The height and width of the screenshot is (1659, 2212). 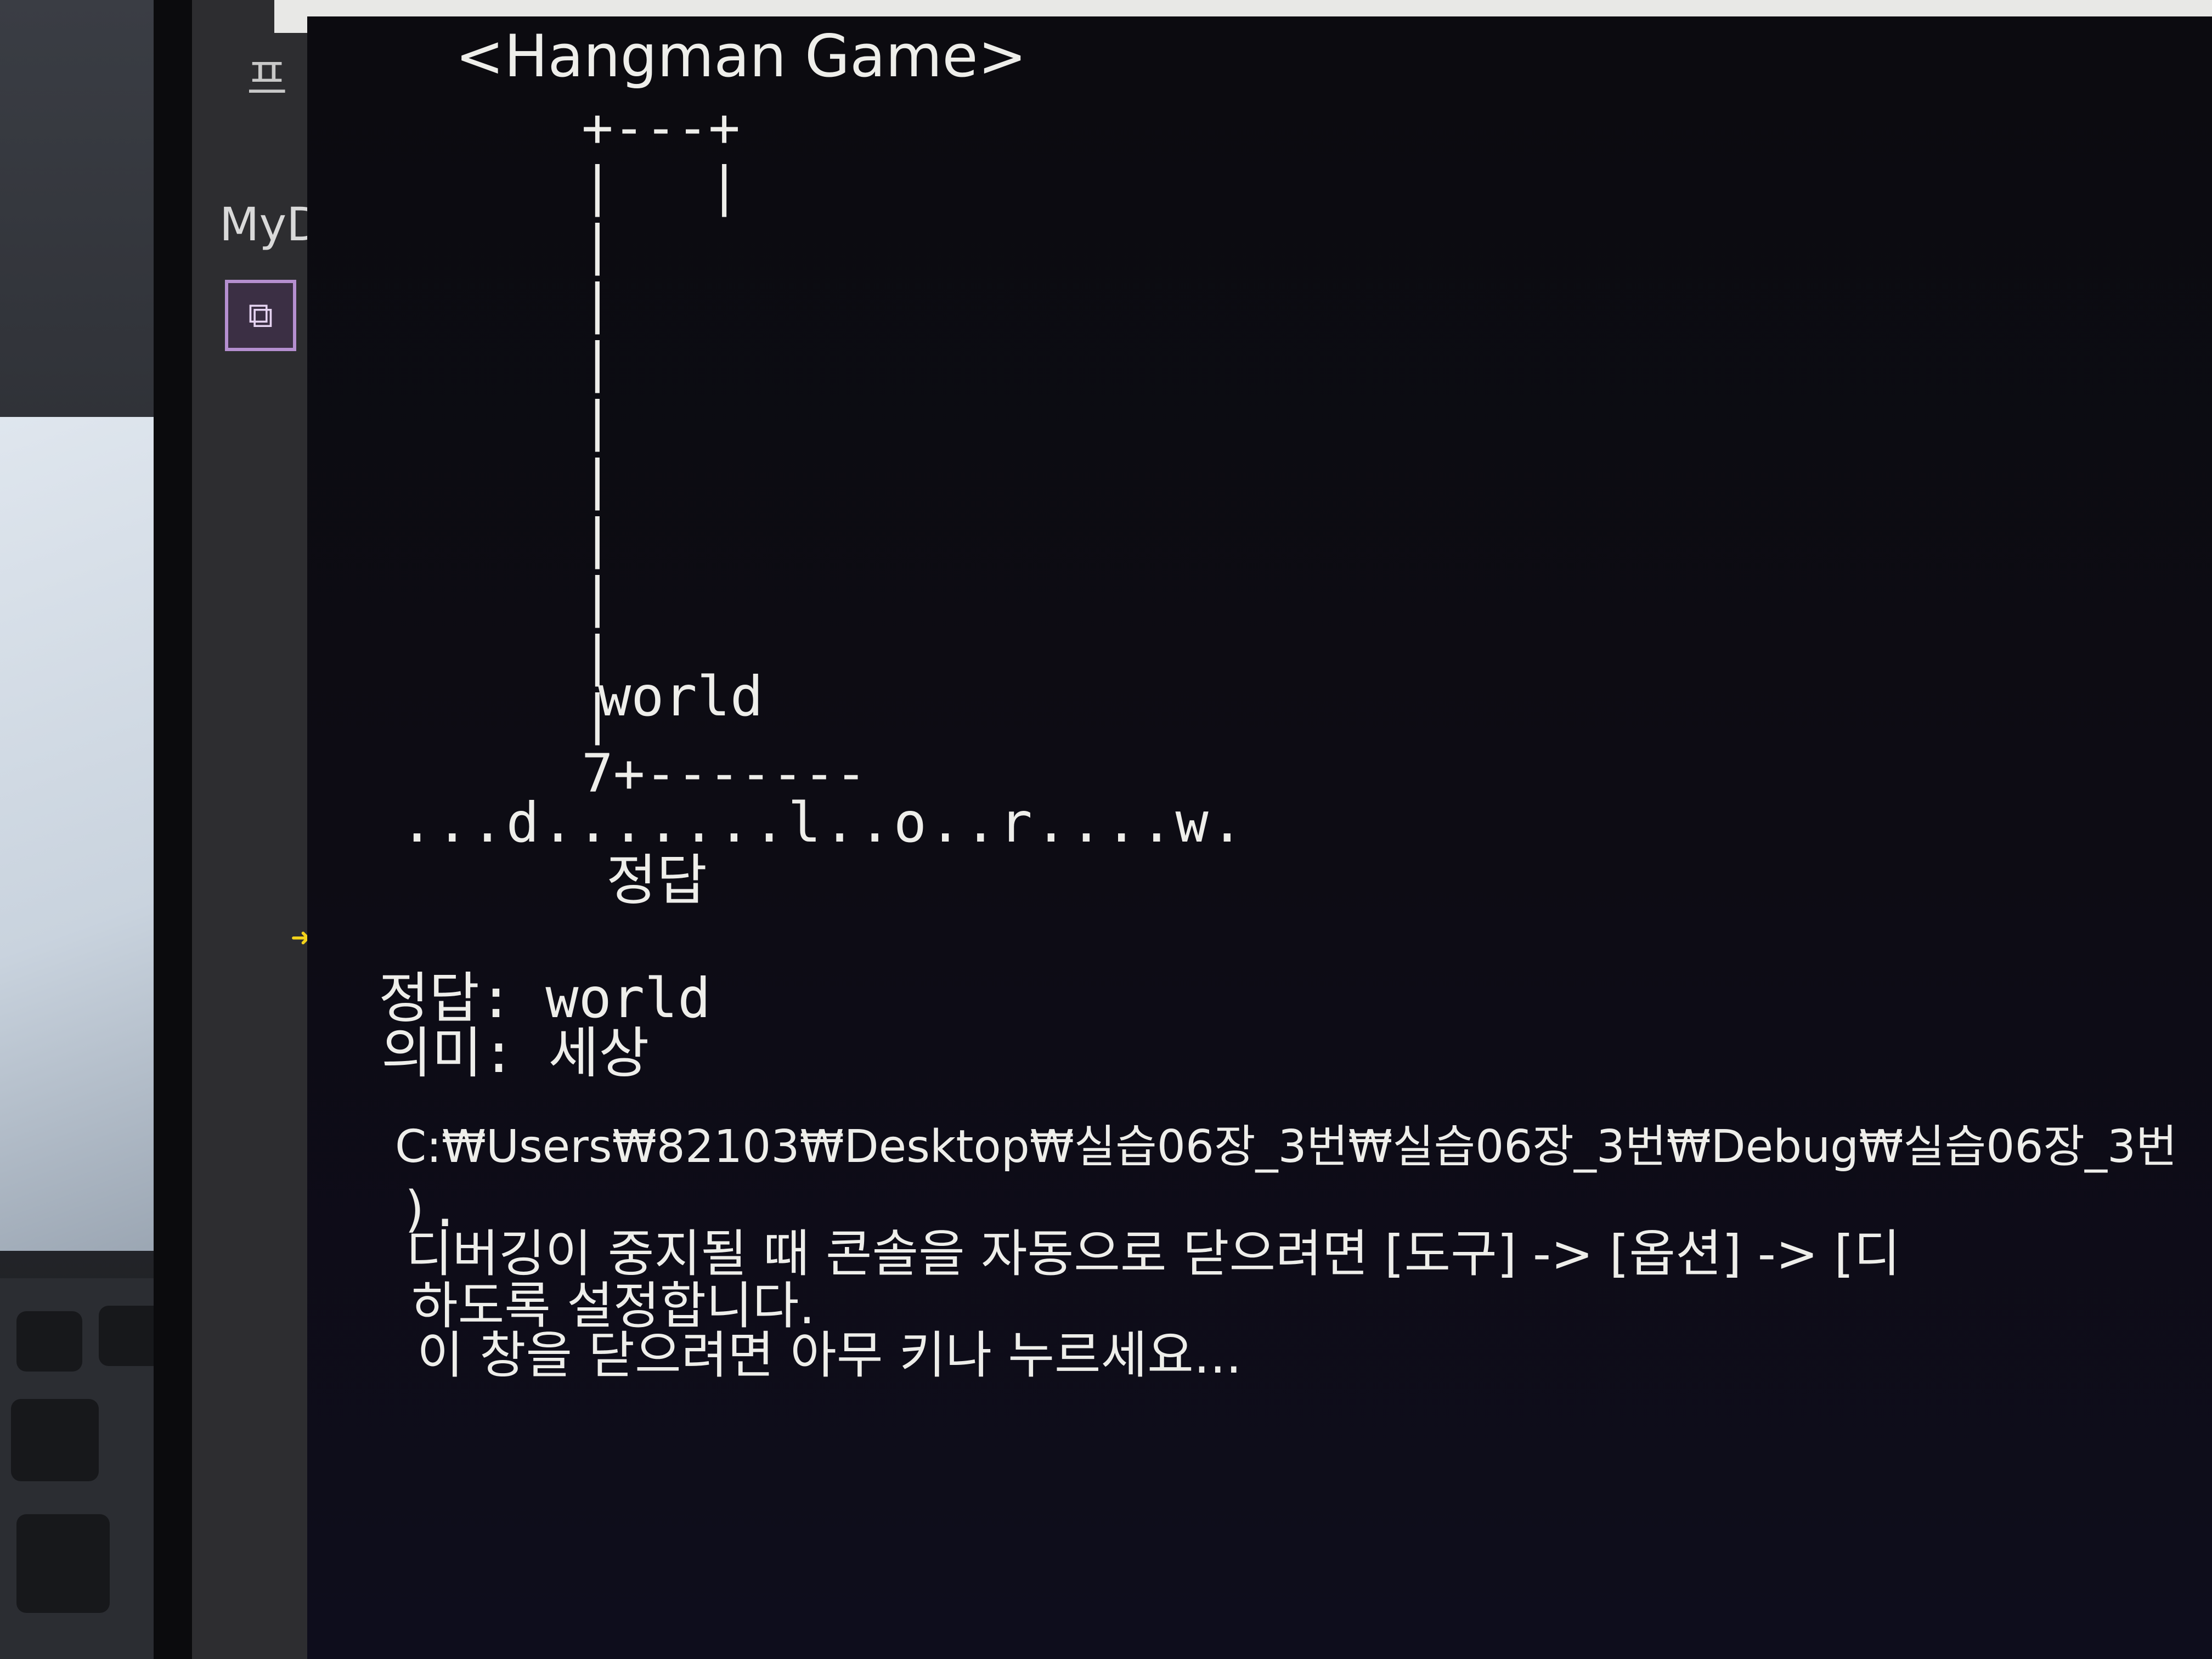 I want to click on guessed-letters: ...d.......l..o..r....w., so click(x=823, y=823).